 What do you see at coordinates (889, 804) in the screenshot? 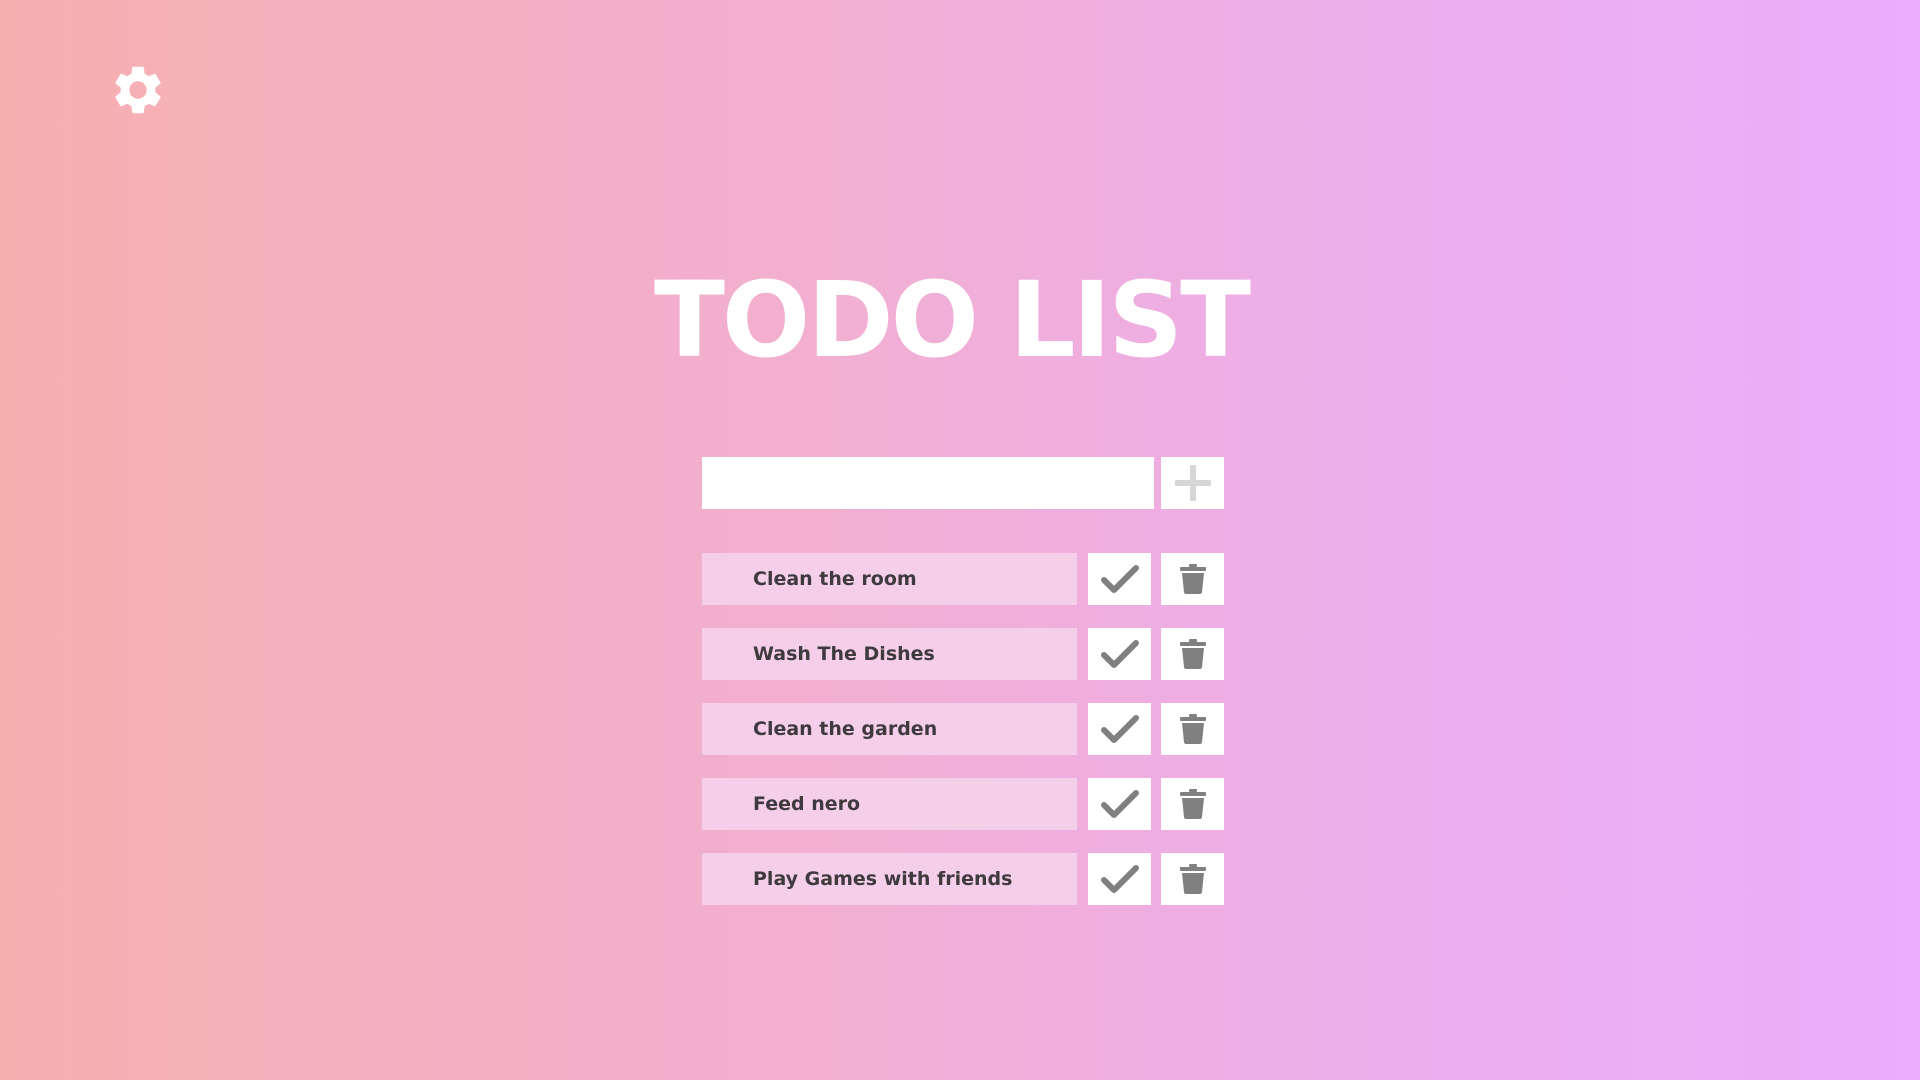
I see `todo-text: Feed nero` at bounding box center [889, 804].